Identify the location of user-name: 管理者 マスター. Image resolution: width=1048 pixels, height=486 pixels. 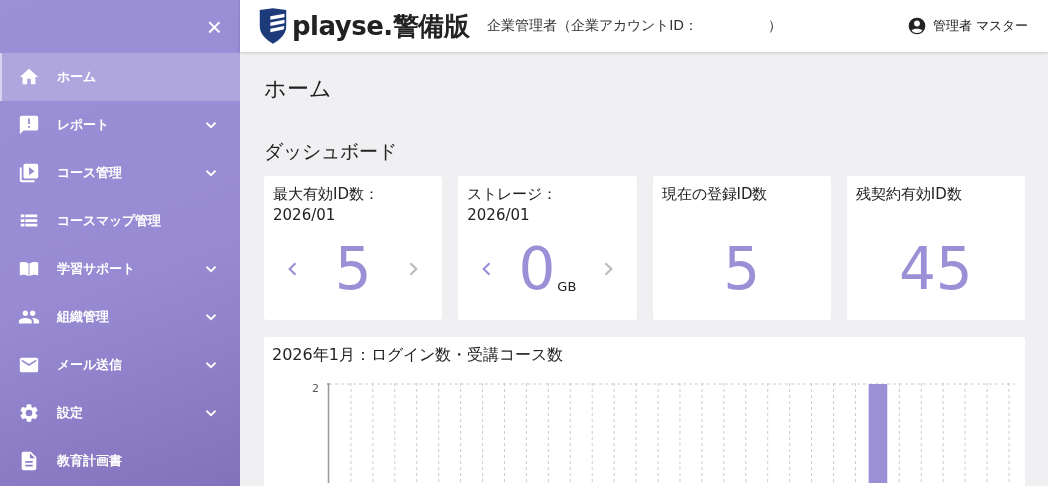
(980, 26).